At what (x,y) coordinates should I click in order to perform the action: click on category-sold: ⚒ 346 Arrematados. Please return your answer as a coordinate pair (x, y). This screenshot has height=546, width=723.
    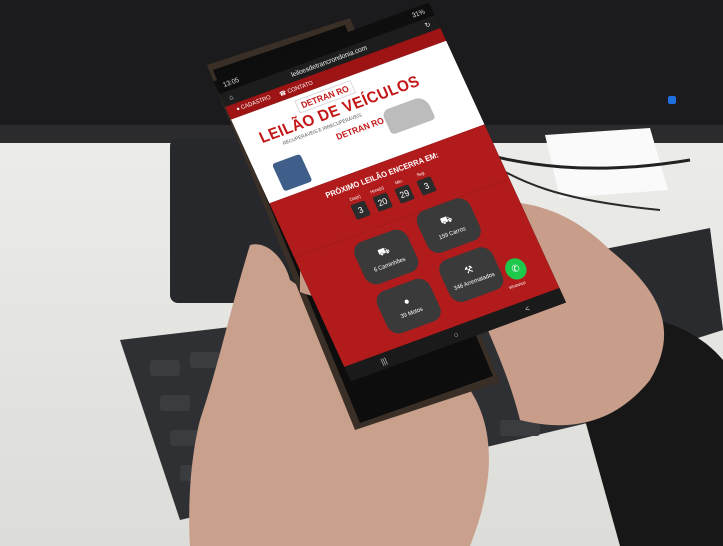
    Looking at the image, I should click on (471, 275).